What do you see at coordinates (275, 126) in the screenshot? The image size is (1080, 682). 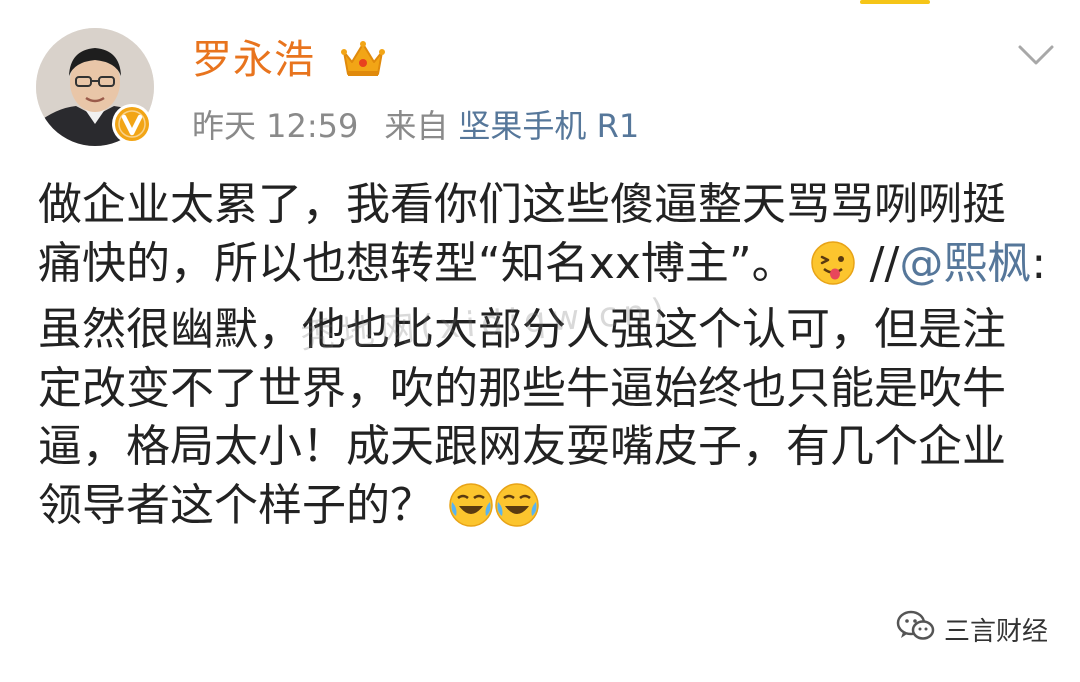 I see `post-time: 昨天 12:59` at bounding box center [275, 126].